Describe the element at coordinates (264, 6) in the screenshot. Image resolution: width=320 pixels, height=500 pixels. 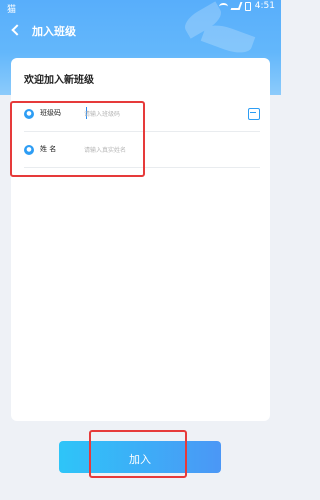
I see `status-time: 4:51` at that location.